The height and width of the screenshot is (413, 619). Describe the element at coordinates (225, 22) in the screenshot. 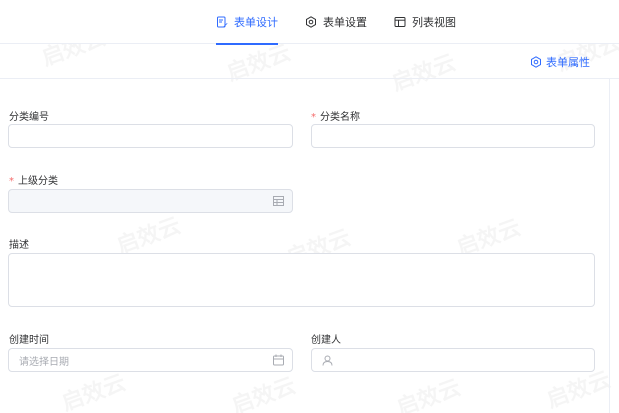

I see `form-edit-icon` at that location.